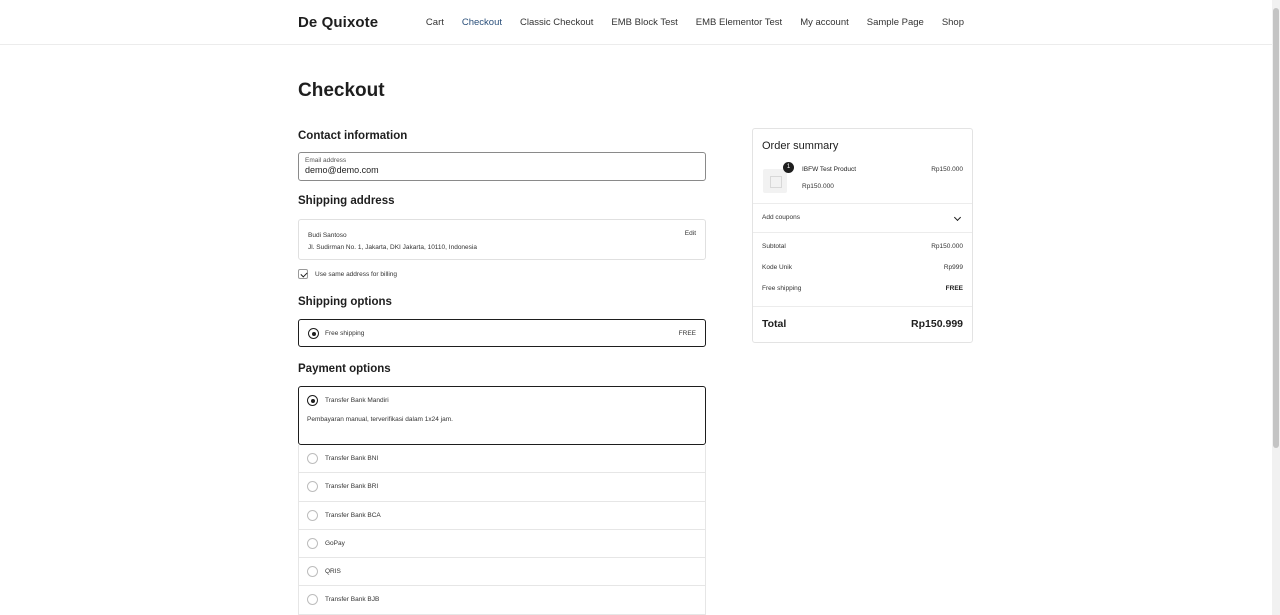  Describe the element at coordinates (353, 515) in the screenshot. I see `payment-option-label: Transfer Bank BCA` at that location.